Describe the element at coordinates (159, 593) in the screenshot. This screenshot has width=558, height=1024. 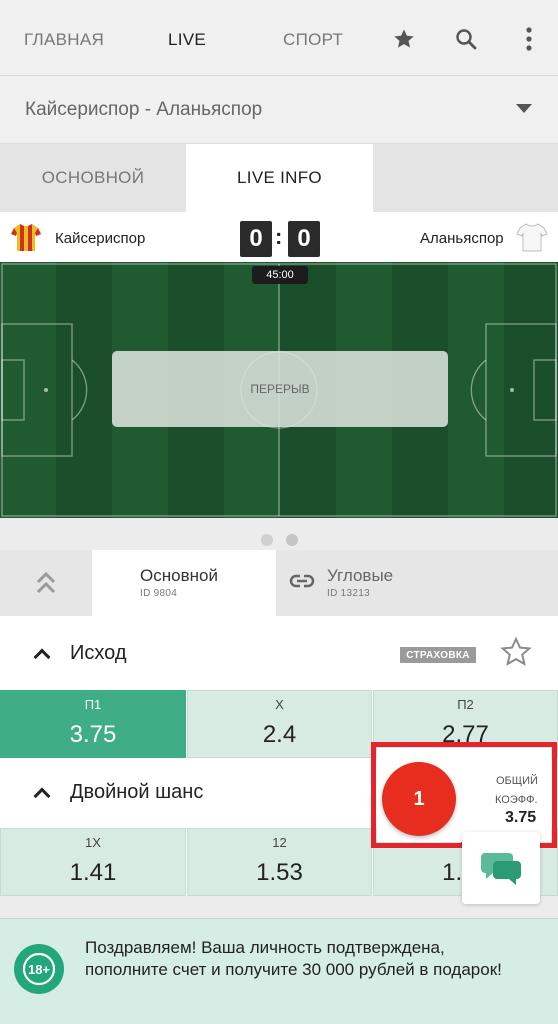
I see `group-main-id: ID 9804` at that location.